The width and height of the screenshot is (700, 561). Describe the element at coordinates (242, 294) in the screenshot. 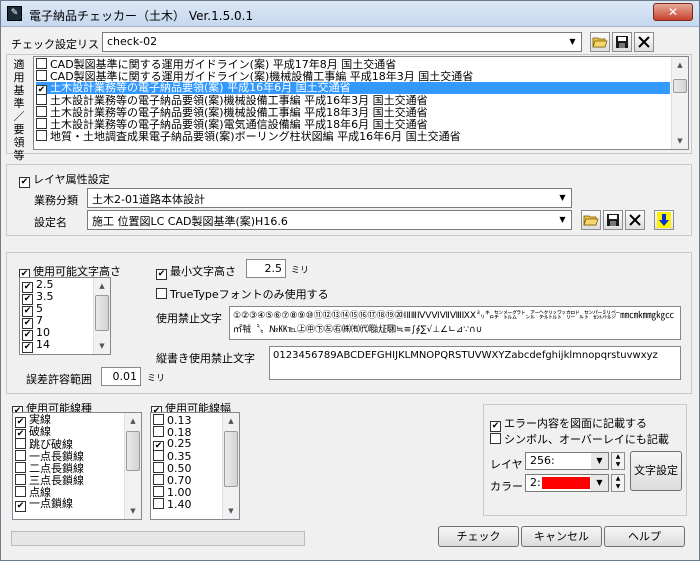

I see `truetype-checkbox: TrueTypeフォントのみ使用する` at that location.